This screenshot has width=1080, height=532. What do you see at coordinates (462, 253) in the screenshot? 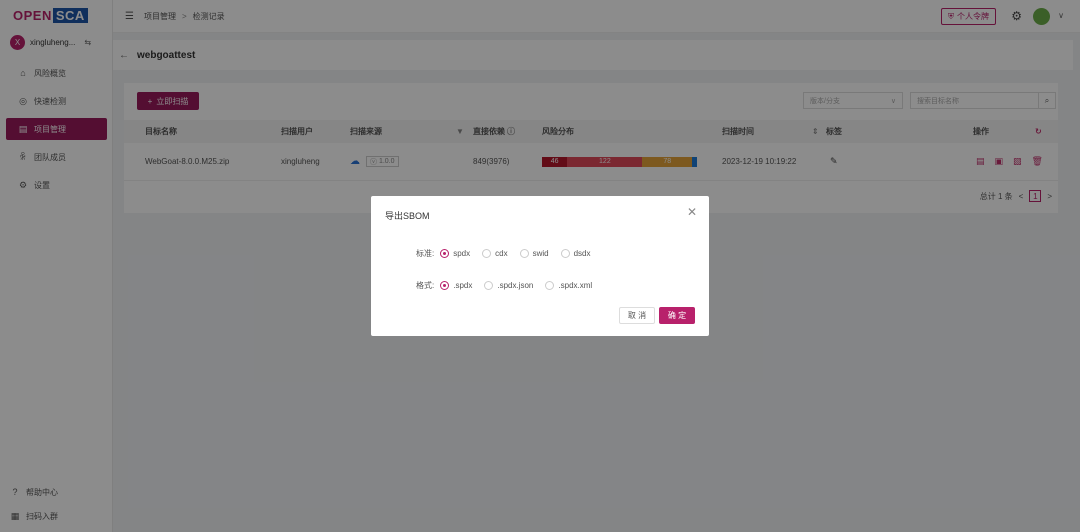
I see `radio-label: spdx` at bounding box center [462, 253].